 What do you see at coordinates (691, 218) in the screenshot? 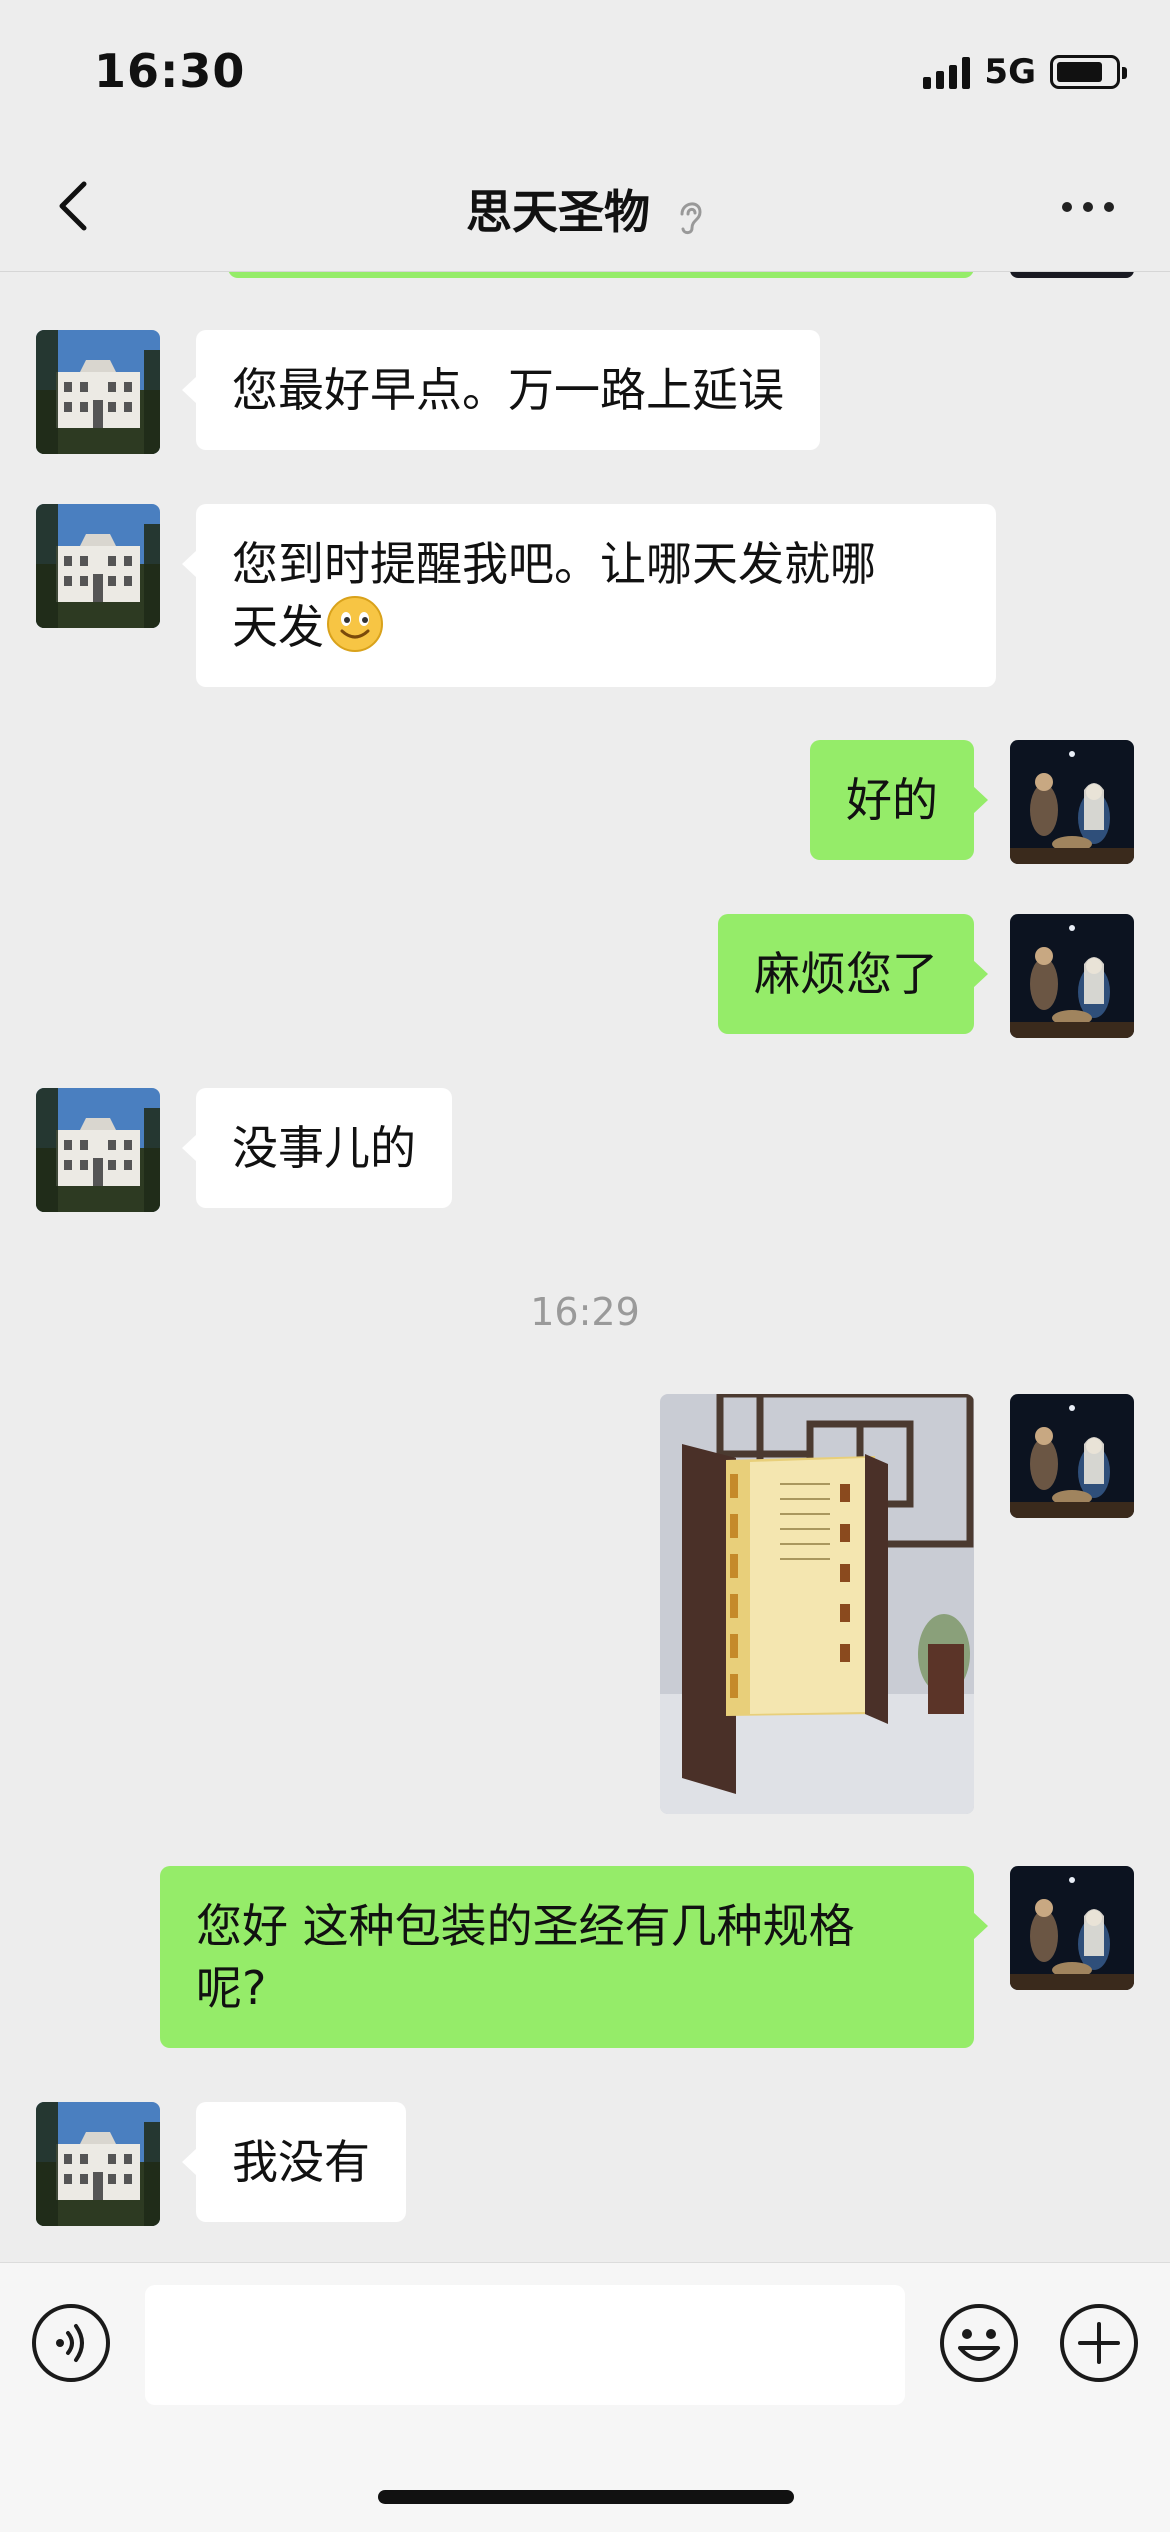
I see `ear-icon` at bounding box center [691, 218].